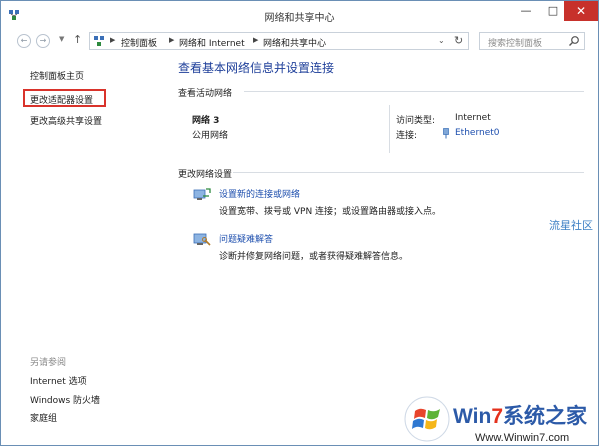 Image resolution: width=599 pixels, height=446 pixels. I want to click on ethernet-connection-link: Ethernet0, so click(477, 133).